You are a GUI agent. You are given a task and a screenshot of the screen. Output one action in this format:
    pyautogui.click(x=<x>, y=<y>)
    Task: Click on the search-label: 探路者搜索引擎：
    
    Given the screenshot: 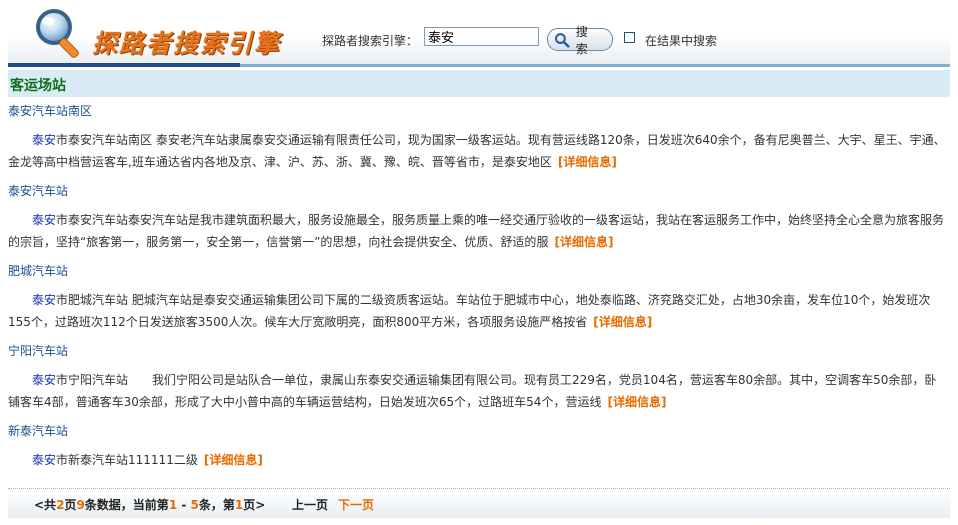 What is the action you would take?
    pyautogui.click(x=370, y=41)
    